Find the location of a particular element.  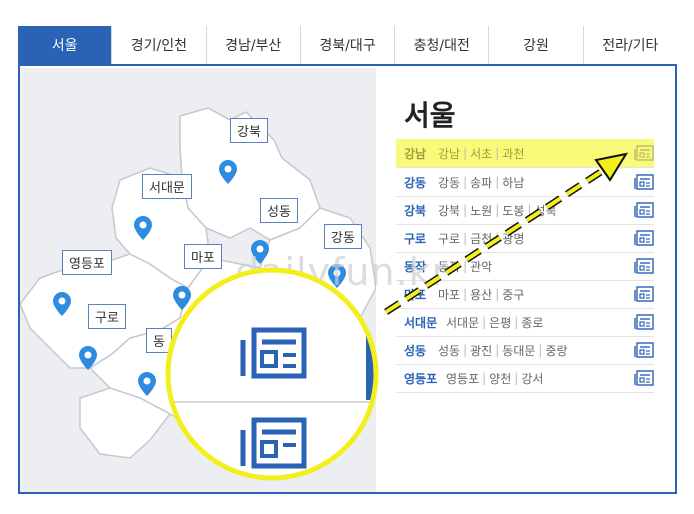

tab-gyeonggi-incheon: 경기/인천 is located at coordinates (159, 45).